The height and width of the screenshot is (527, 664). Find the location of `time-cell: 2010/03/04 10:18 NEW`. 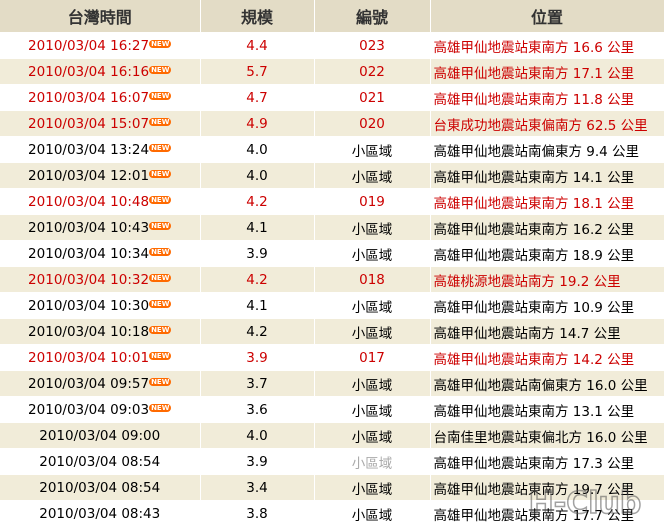

time-cell: 2010/03/04 10:18 NEW is located at coordinates (100, 331).